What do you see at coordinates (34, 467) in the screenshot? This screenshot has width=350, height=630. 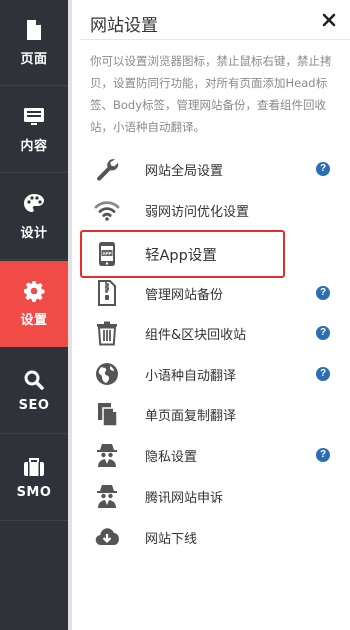 I see `briefcase-icon` at bounding box center [34, 467].